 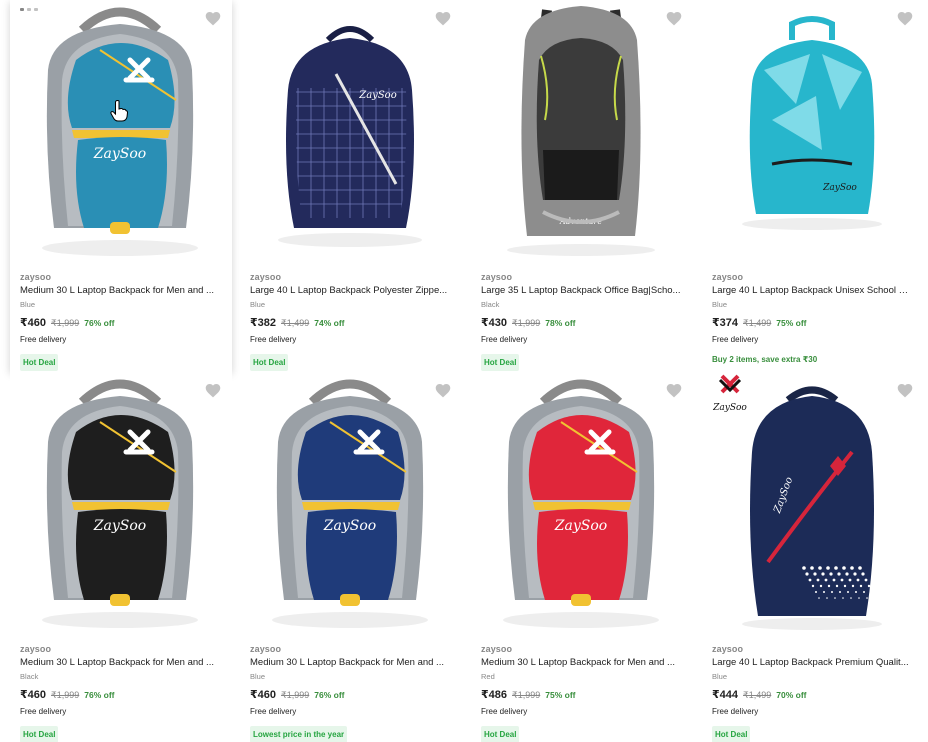 I want to click on price-row: ₹382 ₹1,499 74% off, so click(x=350, y=323).